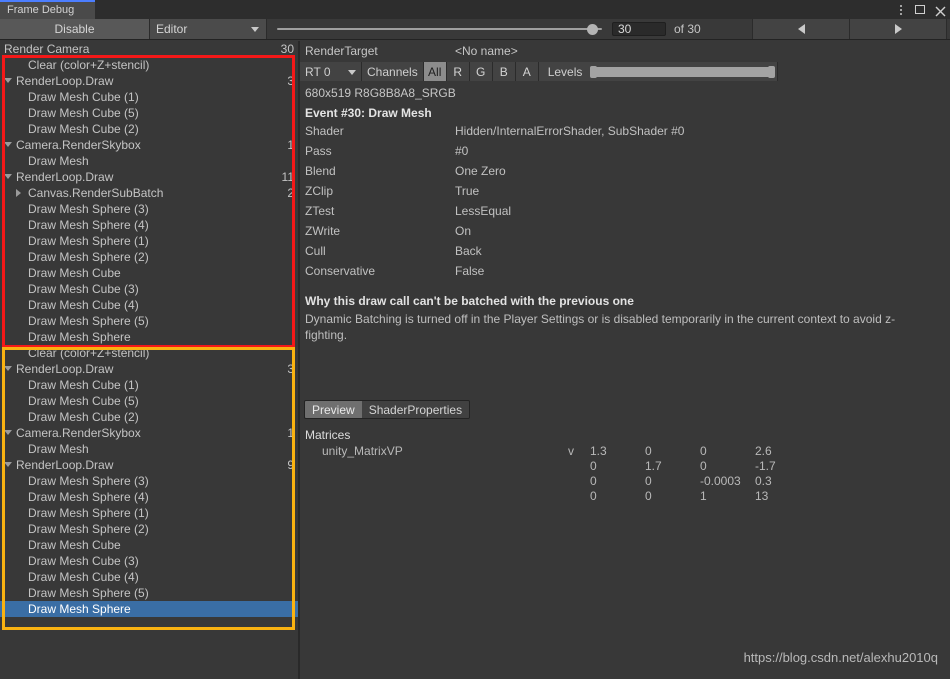  Describe the element at coordinates (625, 254) in the screenshot. I see `shader-property-row: Cull Back` at that location.